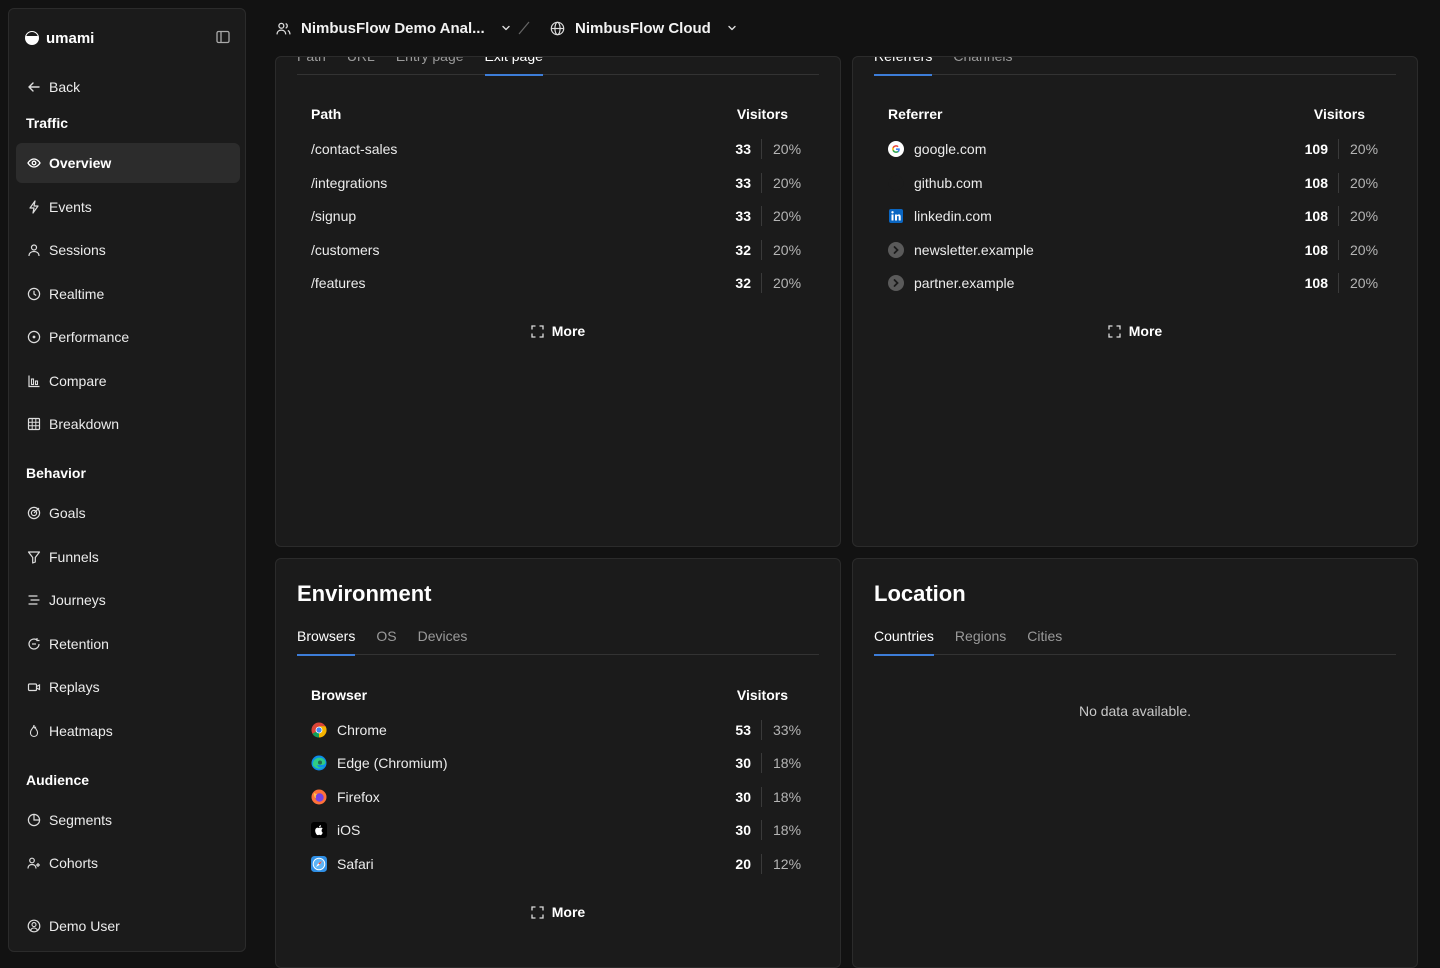  What do you see at coordinates (558, 331) in the screenshot?
I see `pages-more-button: More` at bounding box center [558, 331].